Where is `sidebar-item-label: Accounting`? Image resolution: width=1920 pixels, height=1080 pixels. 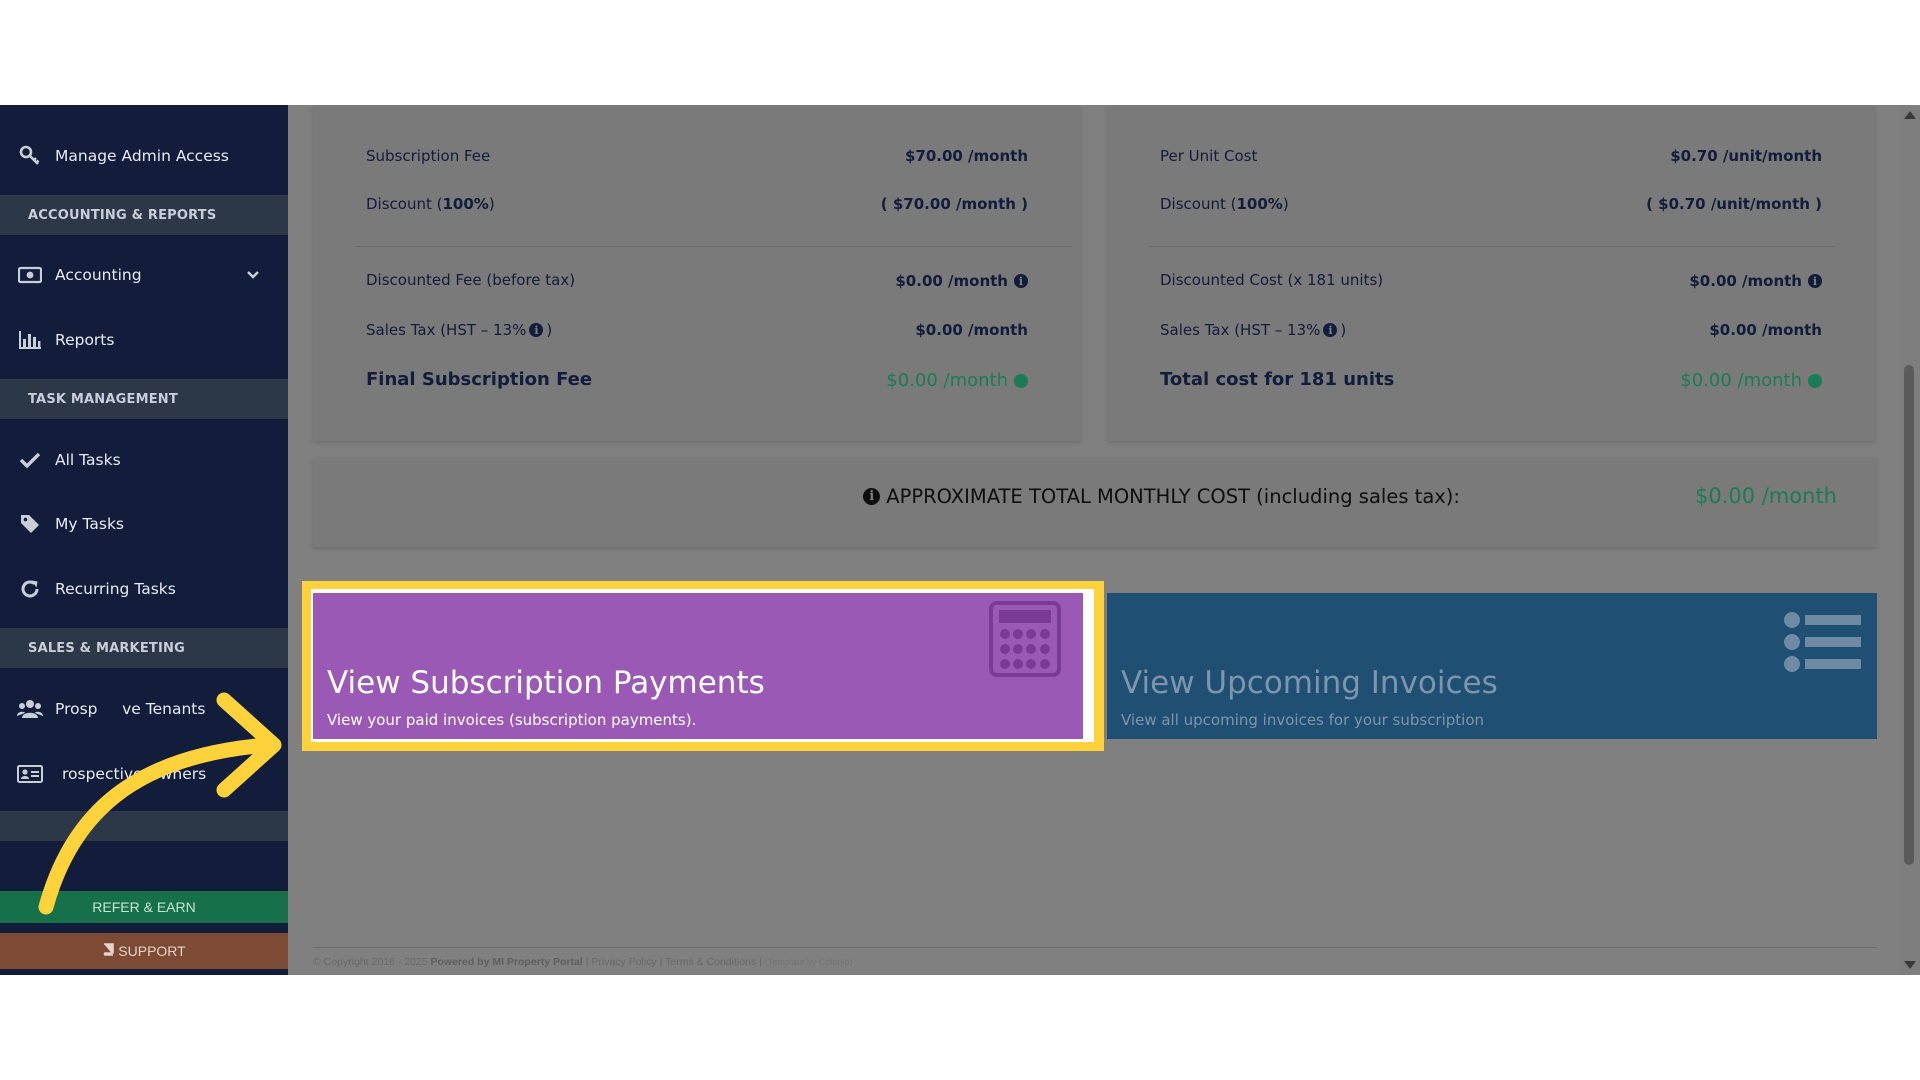
sidebar-item-label: Accounting is located at coordinates (98, 275).